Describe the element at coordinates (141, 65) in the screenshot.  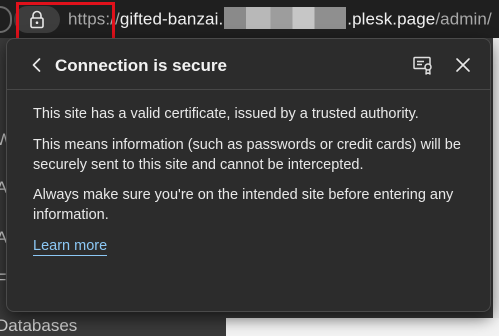
I see `popup-title: Connection is secure` at that location.